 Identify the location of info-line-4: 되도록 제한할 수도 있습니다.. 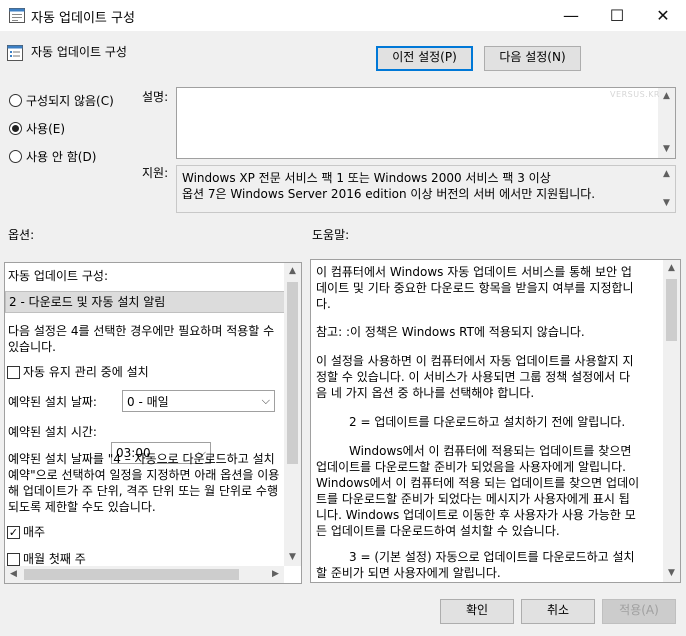
(82, 507).